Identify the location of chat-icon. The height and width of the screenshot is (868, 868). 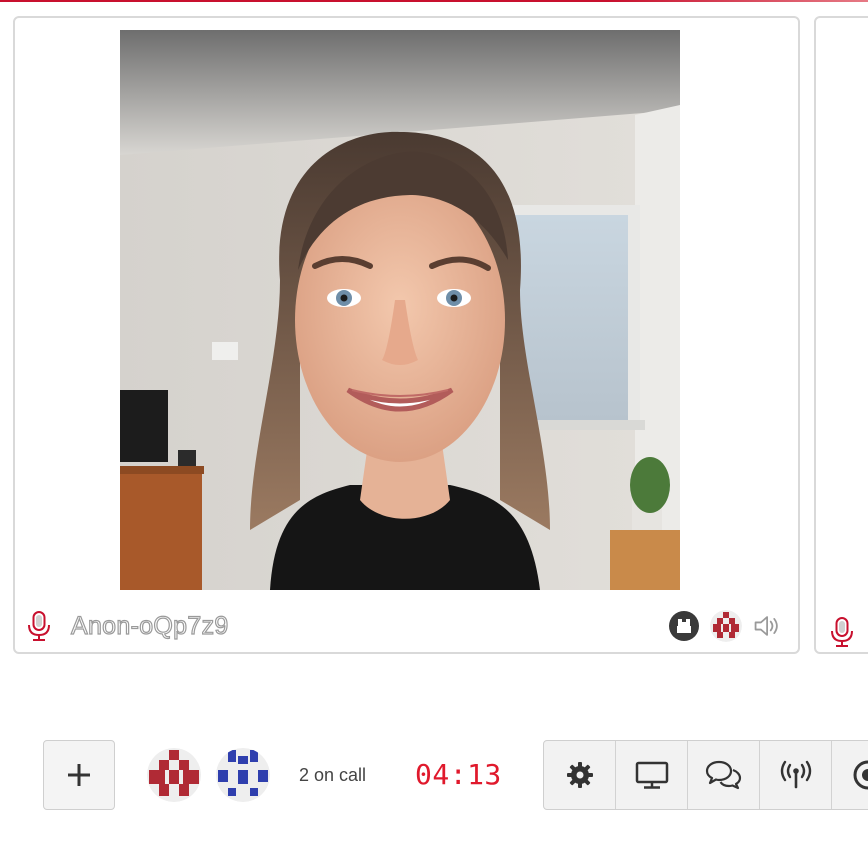
(723, 775).